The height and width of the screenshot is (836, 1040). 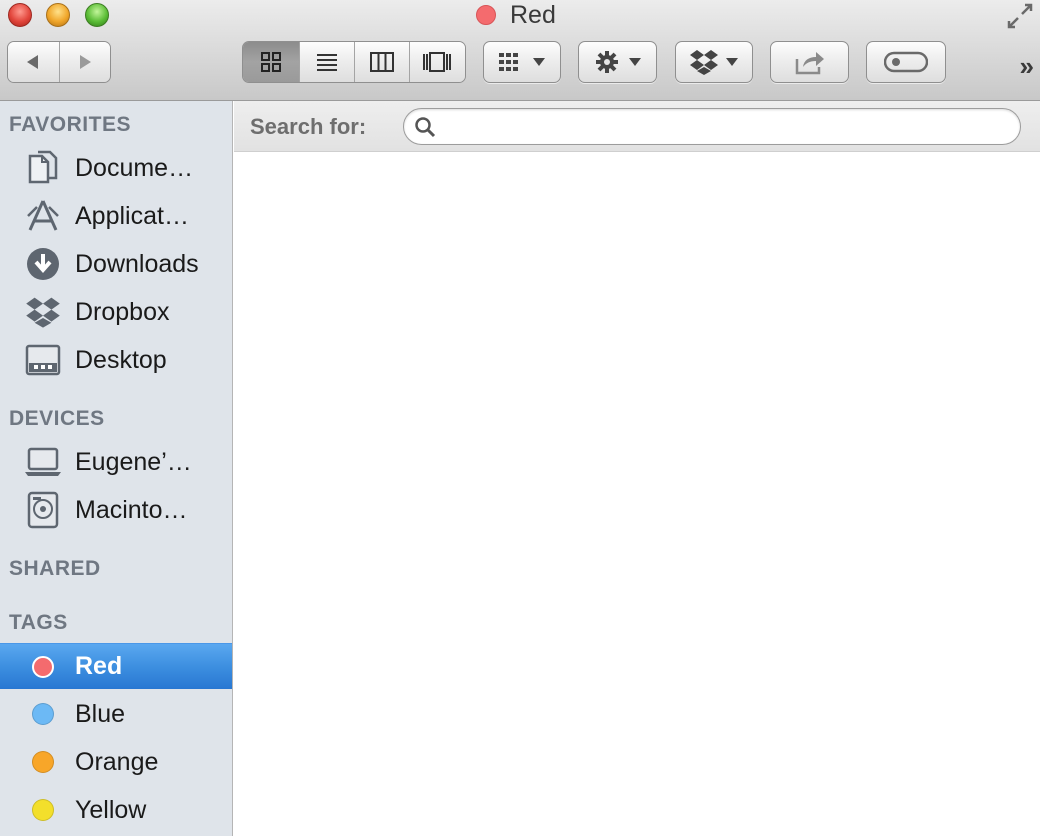 I want to click on list-view-icon, so click(x=327, y=62).